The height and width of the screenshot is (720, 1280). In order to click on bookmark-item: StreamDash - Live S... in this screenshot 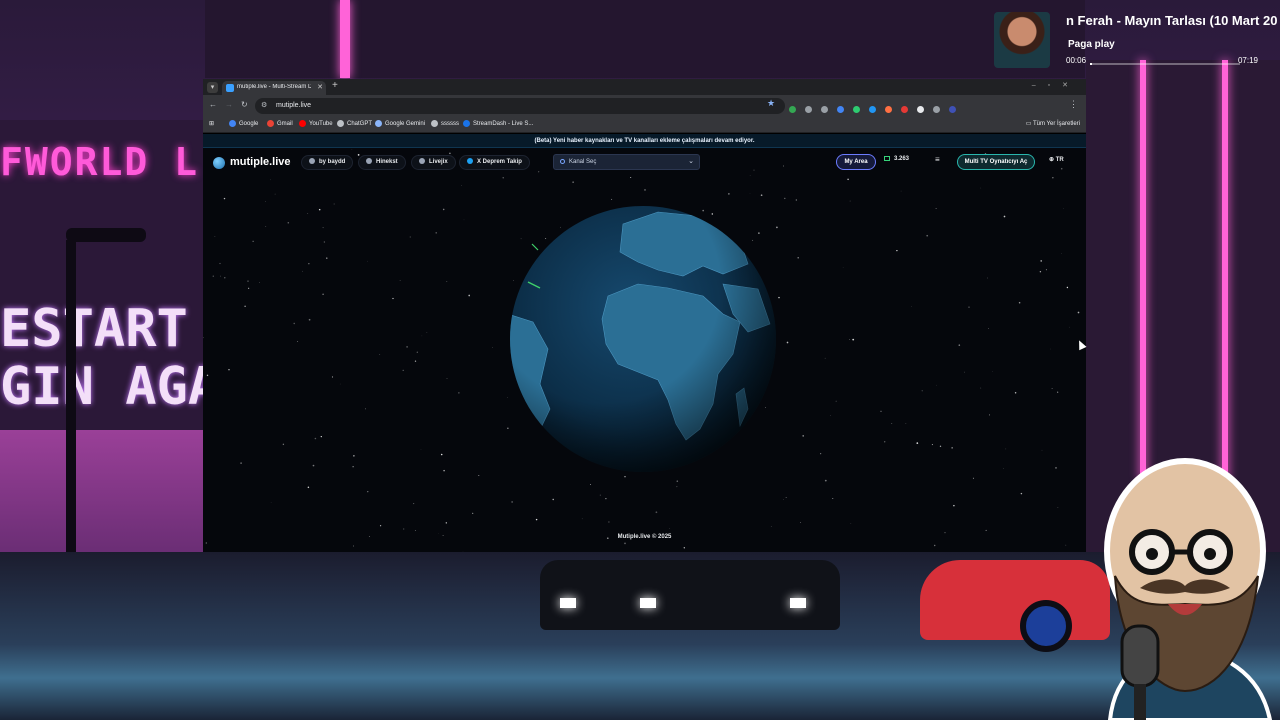, I will do `click(498, 123)`.